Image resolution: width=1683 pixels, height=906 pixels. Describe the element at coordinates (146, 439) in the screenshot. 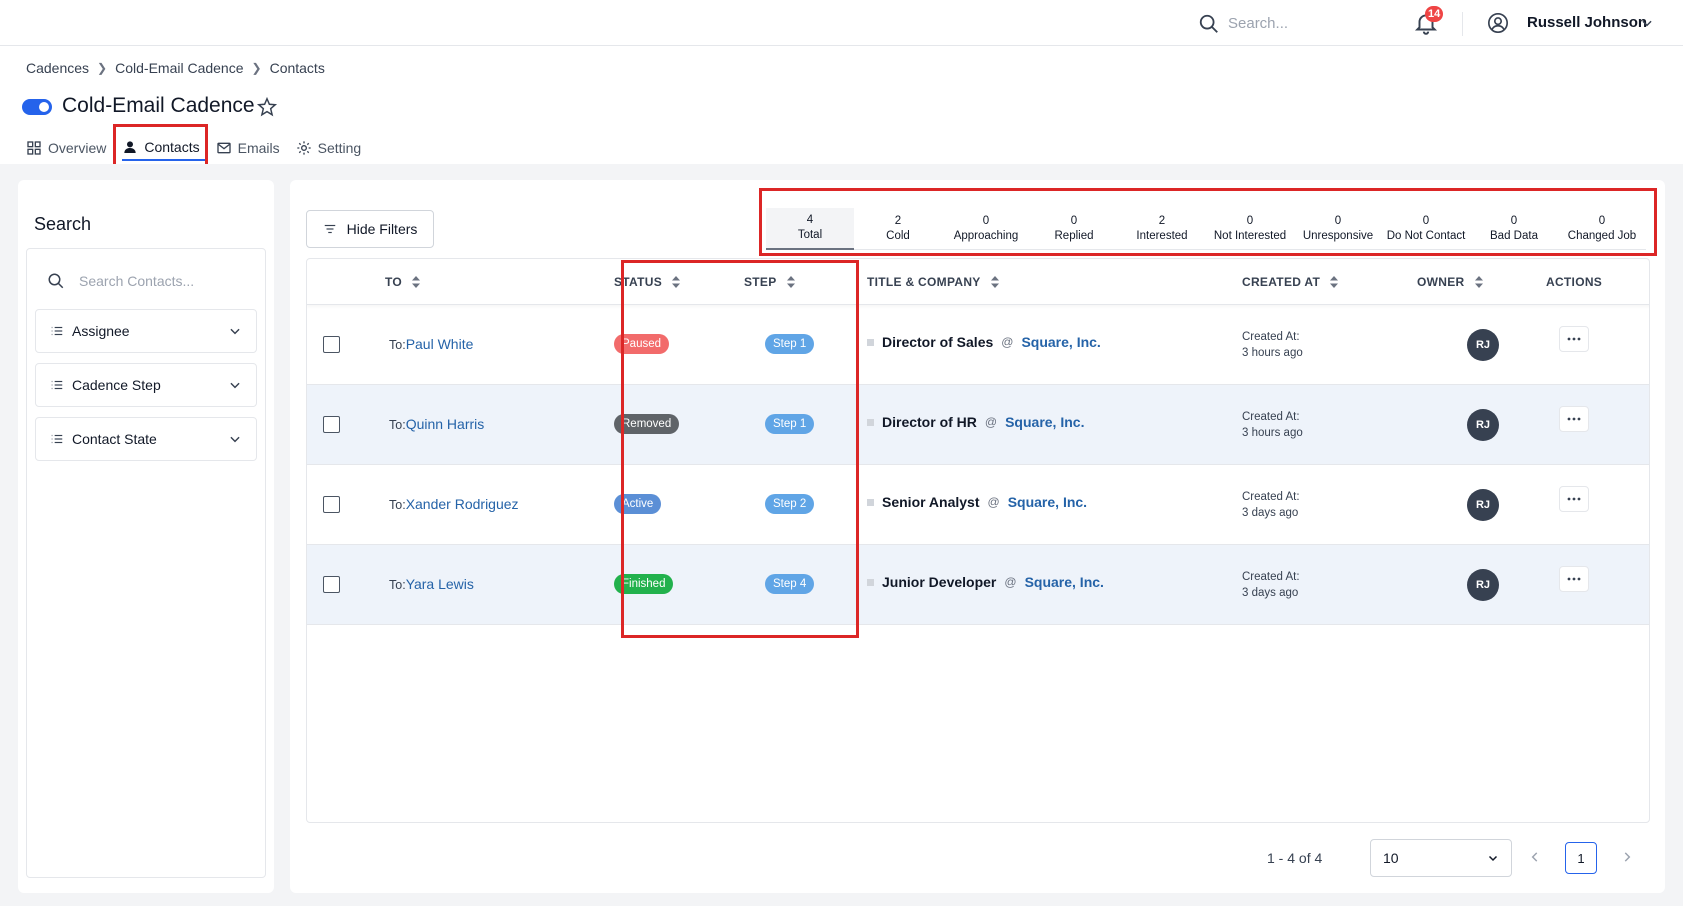

I see `filter-contact-state: Contact State` at that location.